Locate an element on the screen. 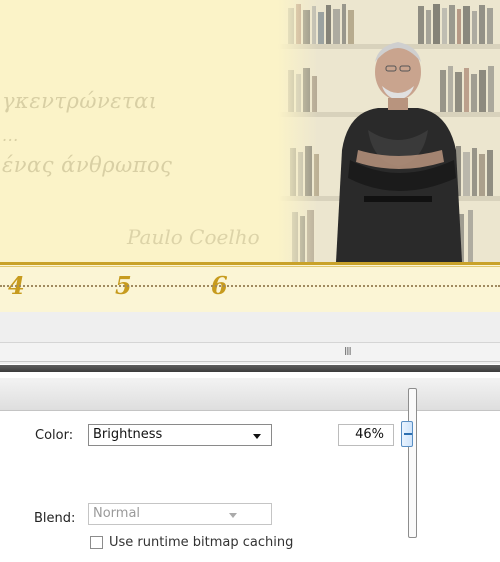 Image resolution: width=500 pixels, height=562 pixels. quote-line-1: γκεντρώνεται is located at coordinates (80, 101).